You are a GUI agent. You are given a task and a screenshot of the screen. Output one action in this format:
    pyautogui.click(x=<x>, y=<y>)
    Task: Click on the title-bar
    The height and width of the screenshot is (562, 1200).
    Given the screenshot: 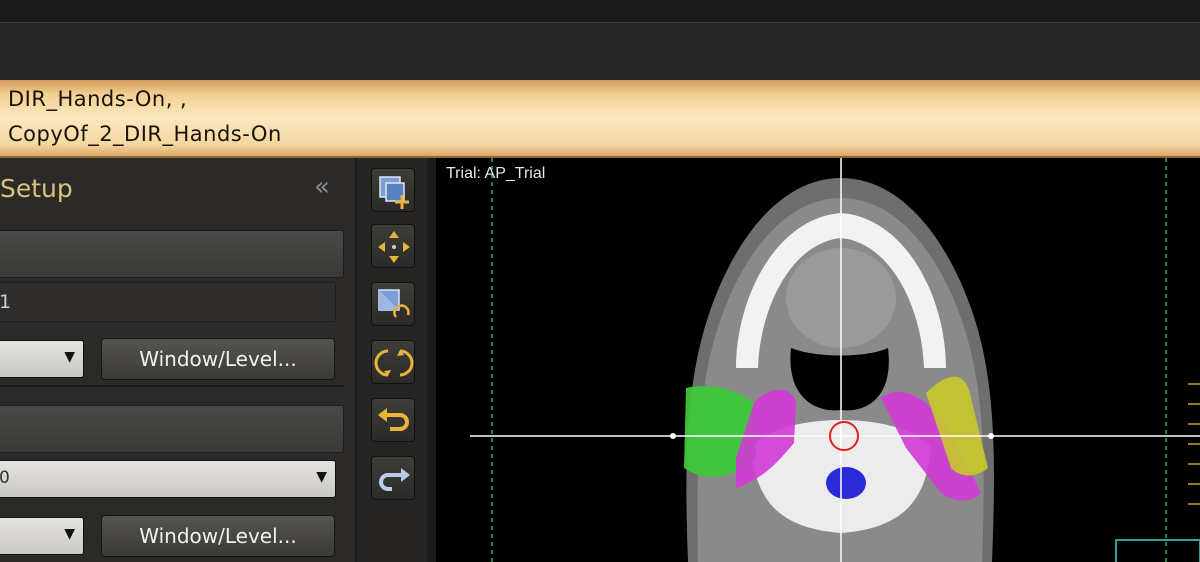 What is the action you would take?
    pyautogui.click(x=600, y=11)
    